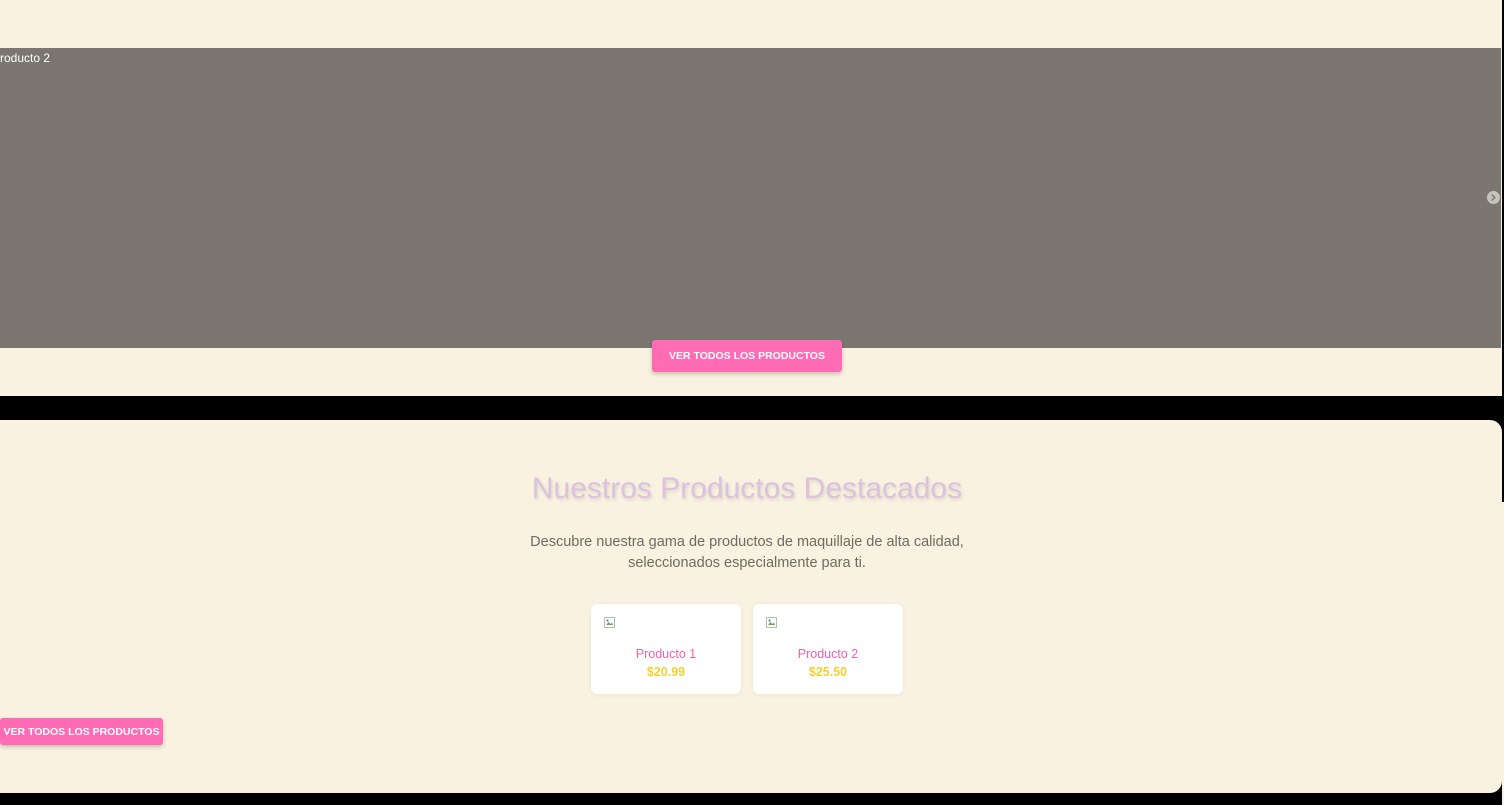  I want to click on chevron-right-icon, so click(1493, 197).